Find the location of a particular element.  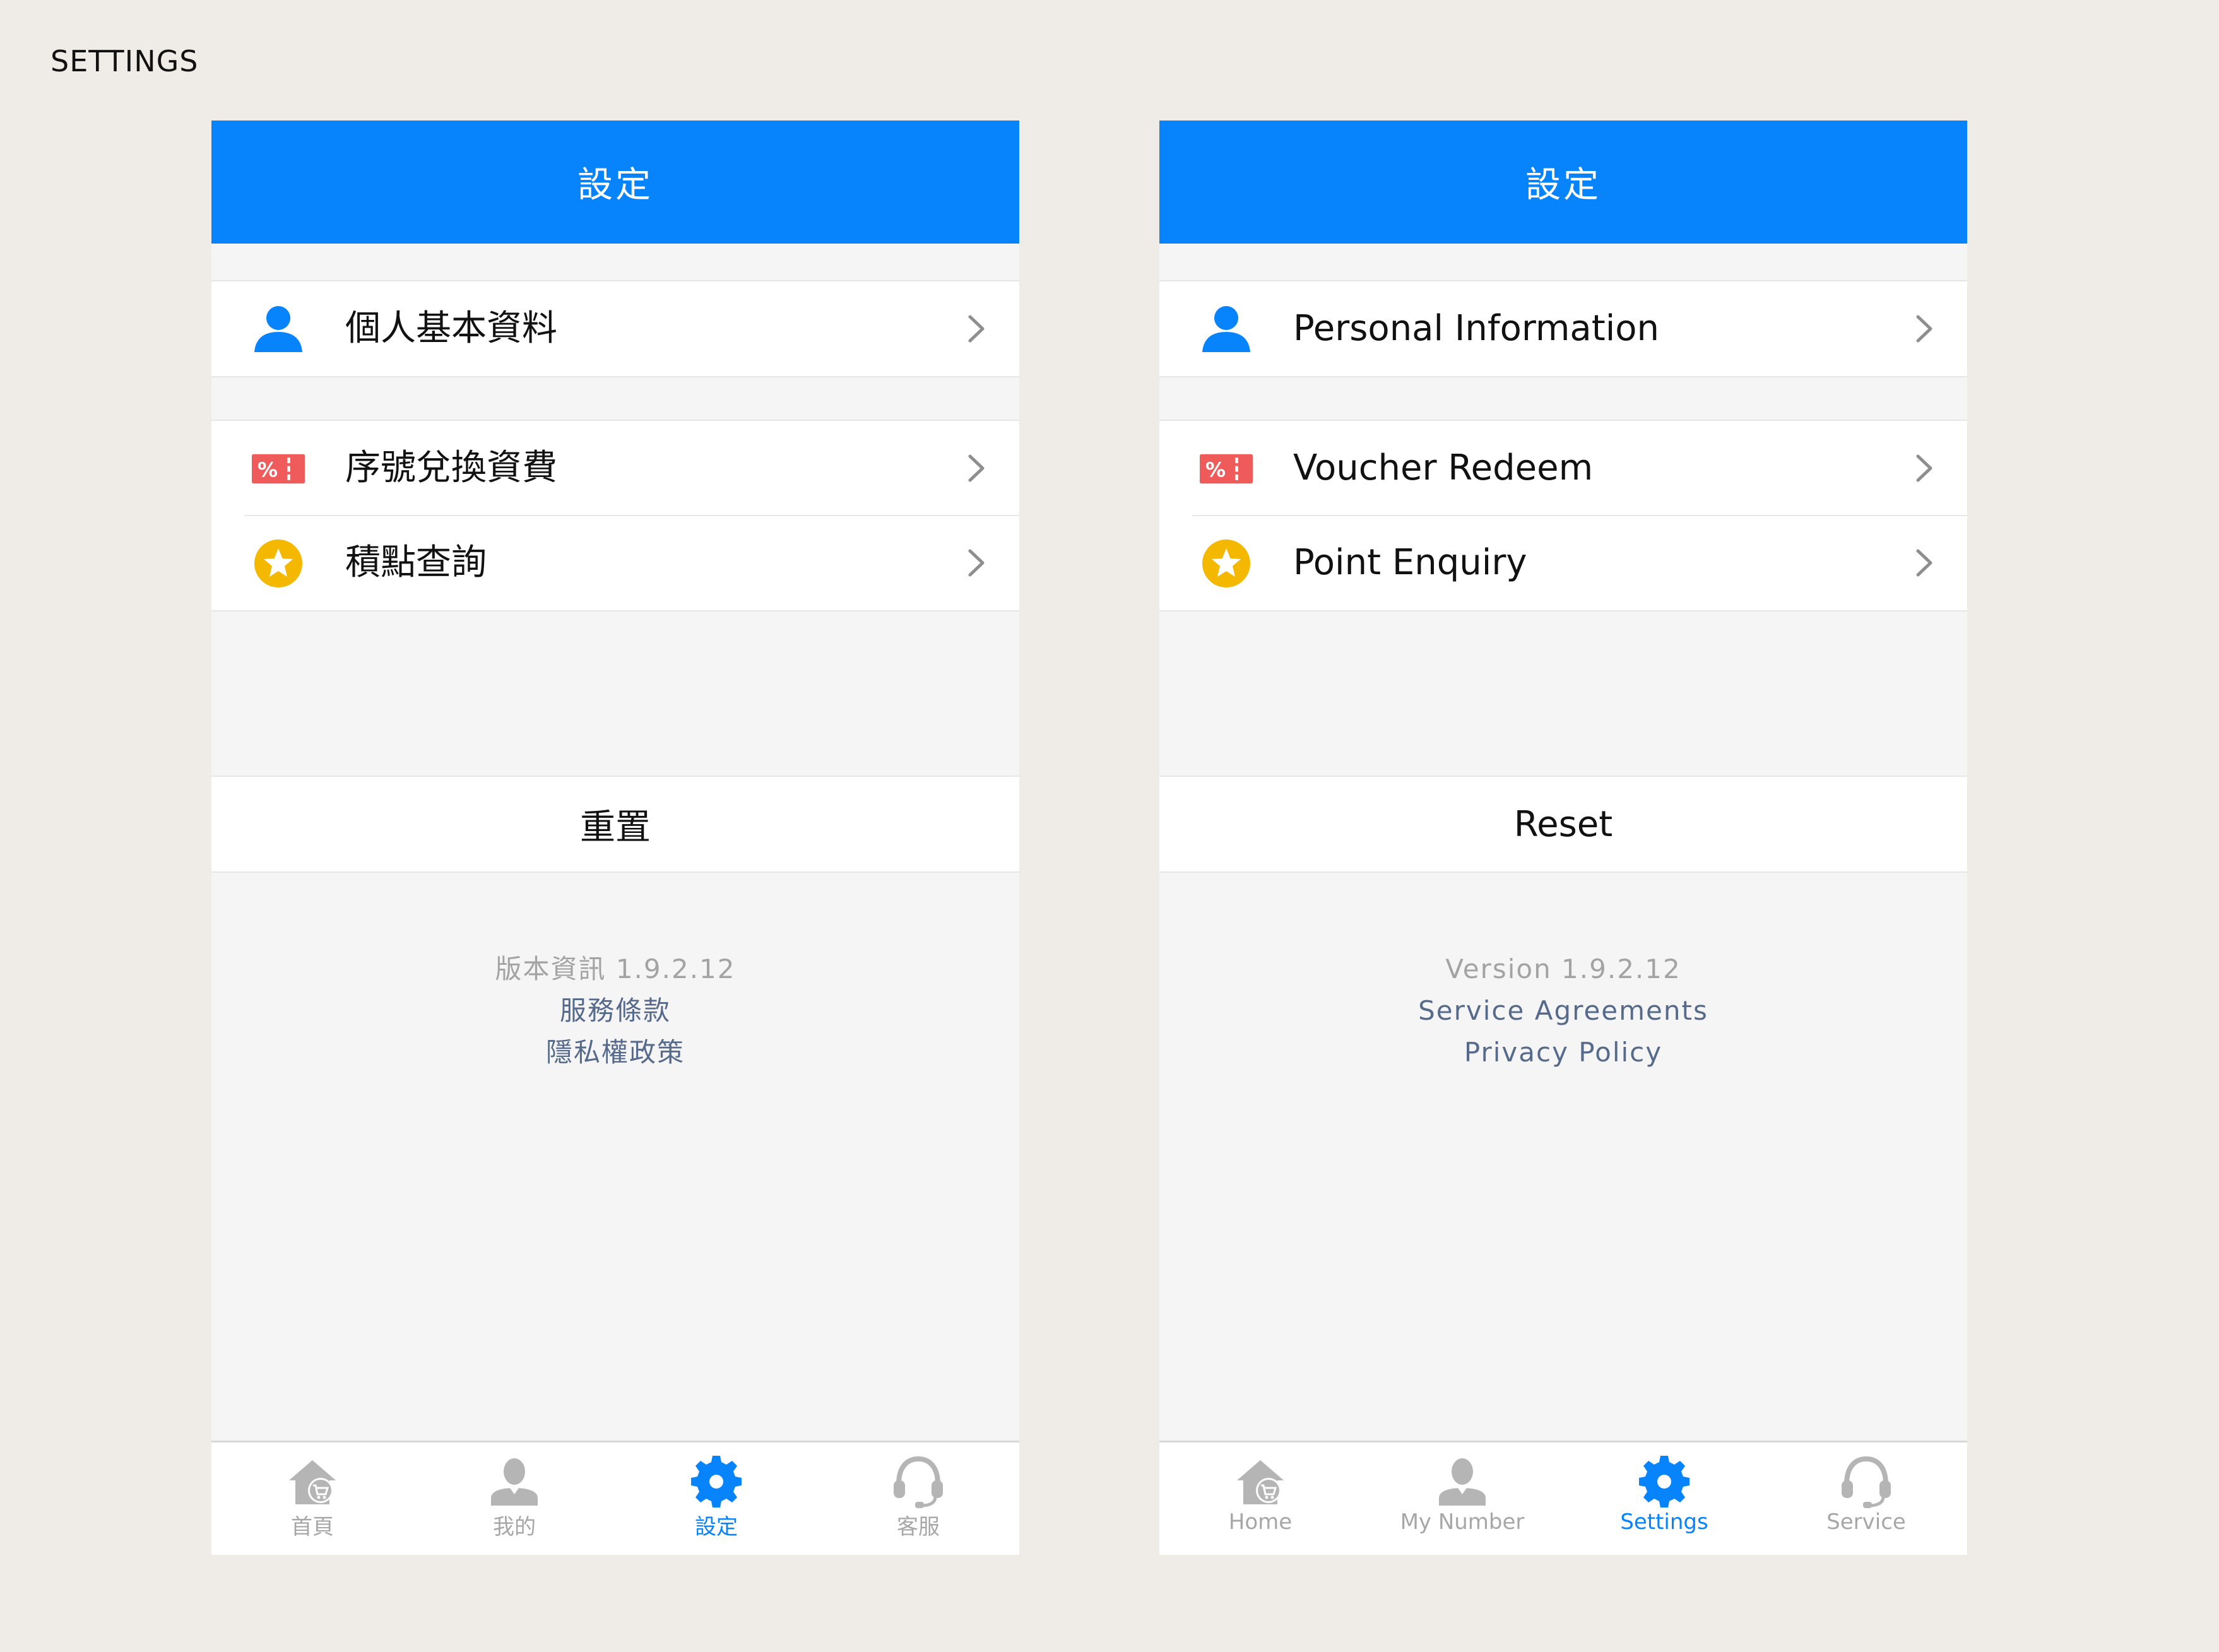

app-info: 版本資訊 1.9.2.12 服務條款 隱私權政策 is located at coordinates (615, 1010).